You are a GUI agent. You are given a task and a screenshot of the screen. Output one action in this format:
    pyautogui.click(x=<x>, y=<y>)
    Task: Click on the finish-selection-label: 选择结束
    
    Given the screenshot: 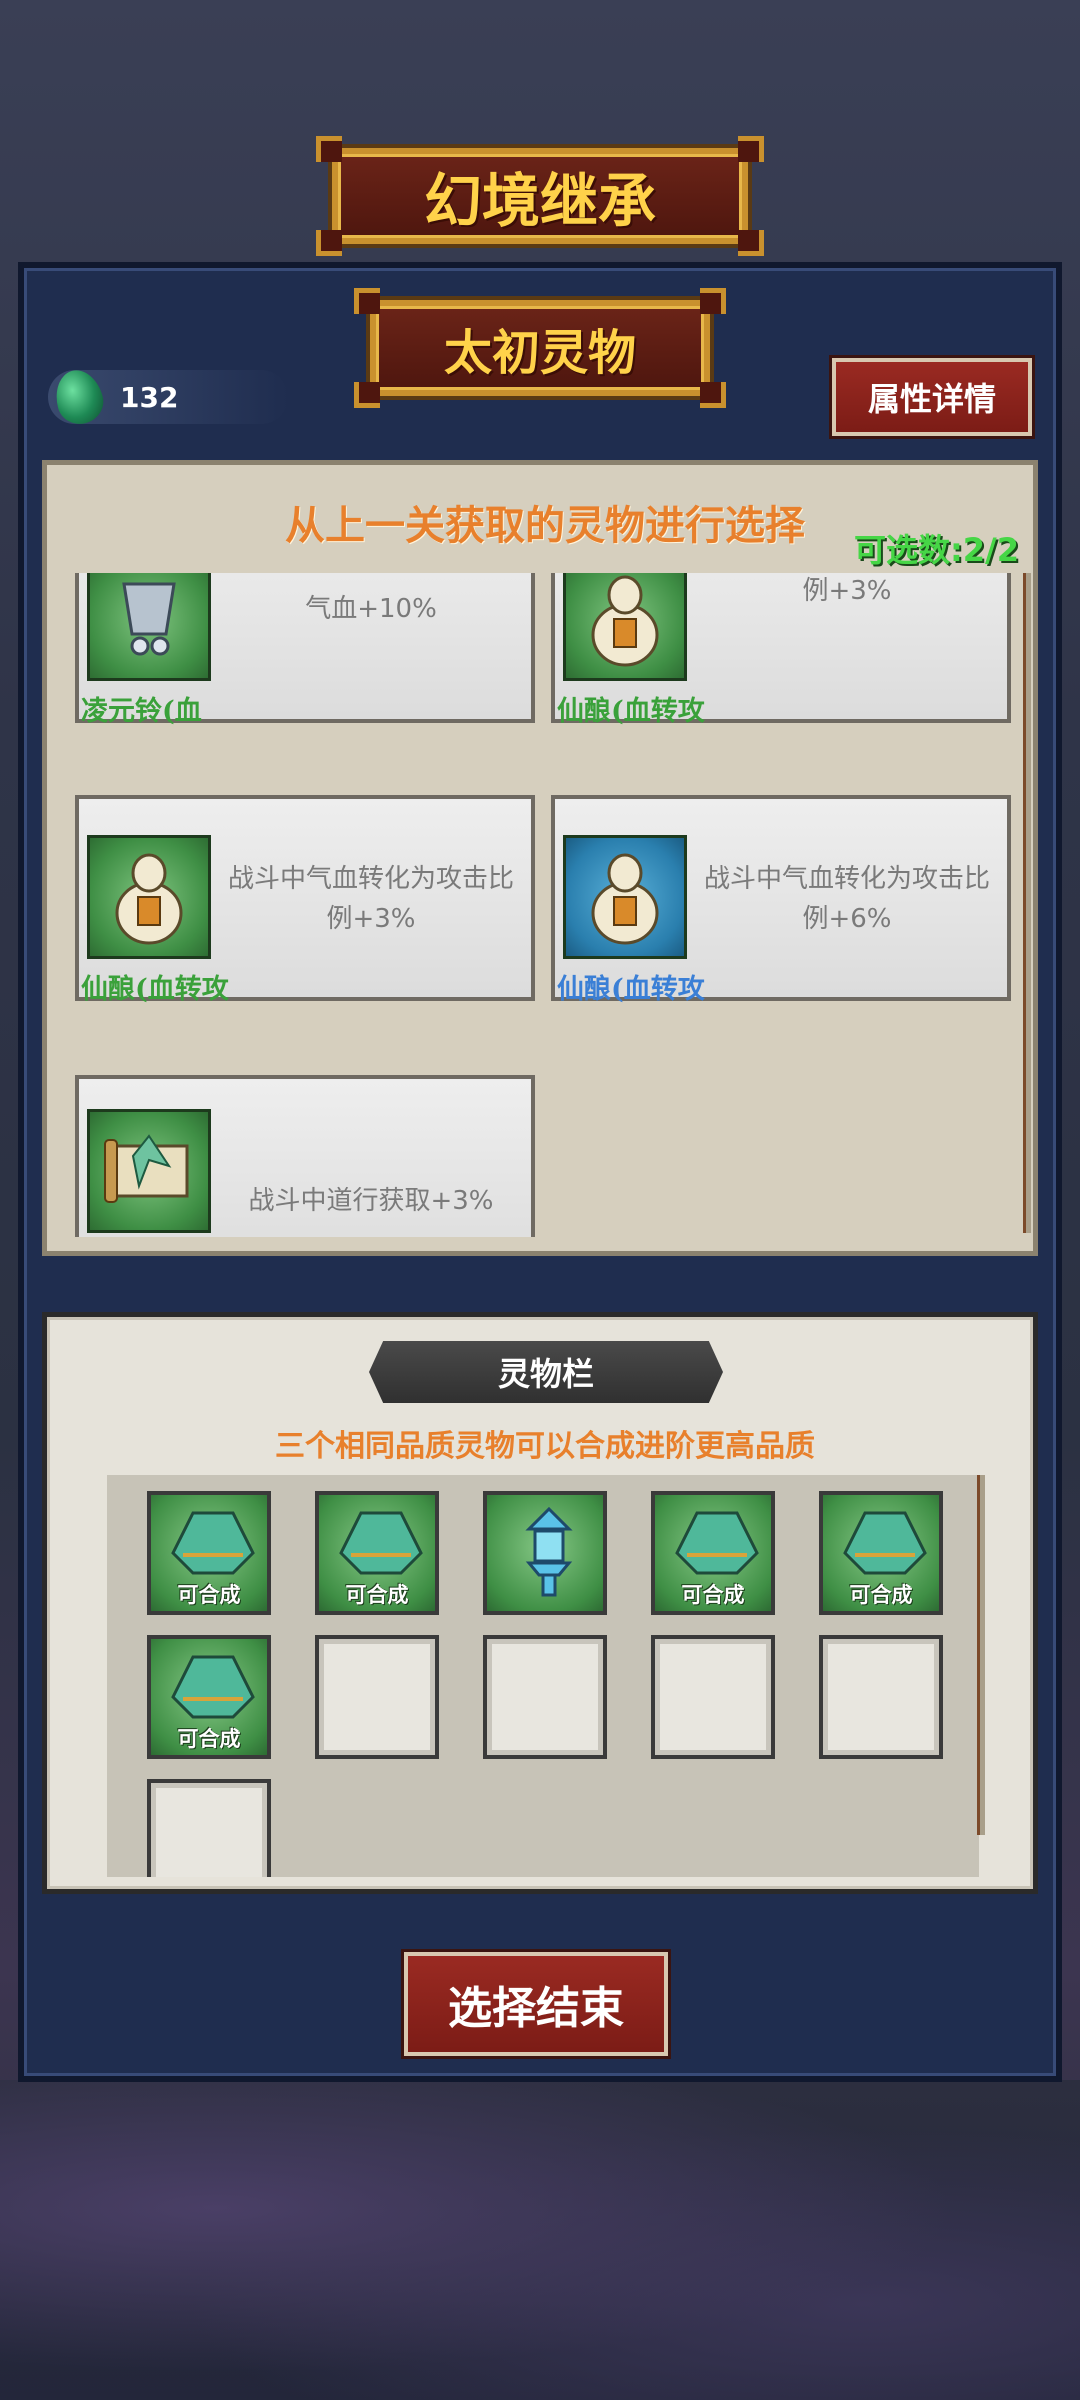 What is the action you would take?
    pyautogui.click(x=536, y=2008)
    